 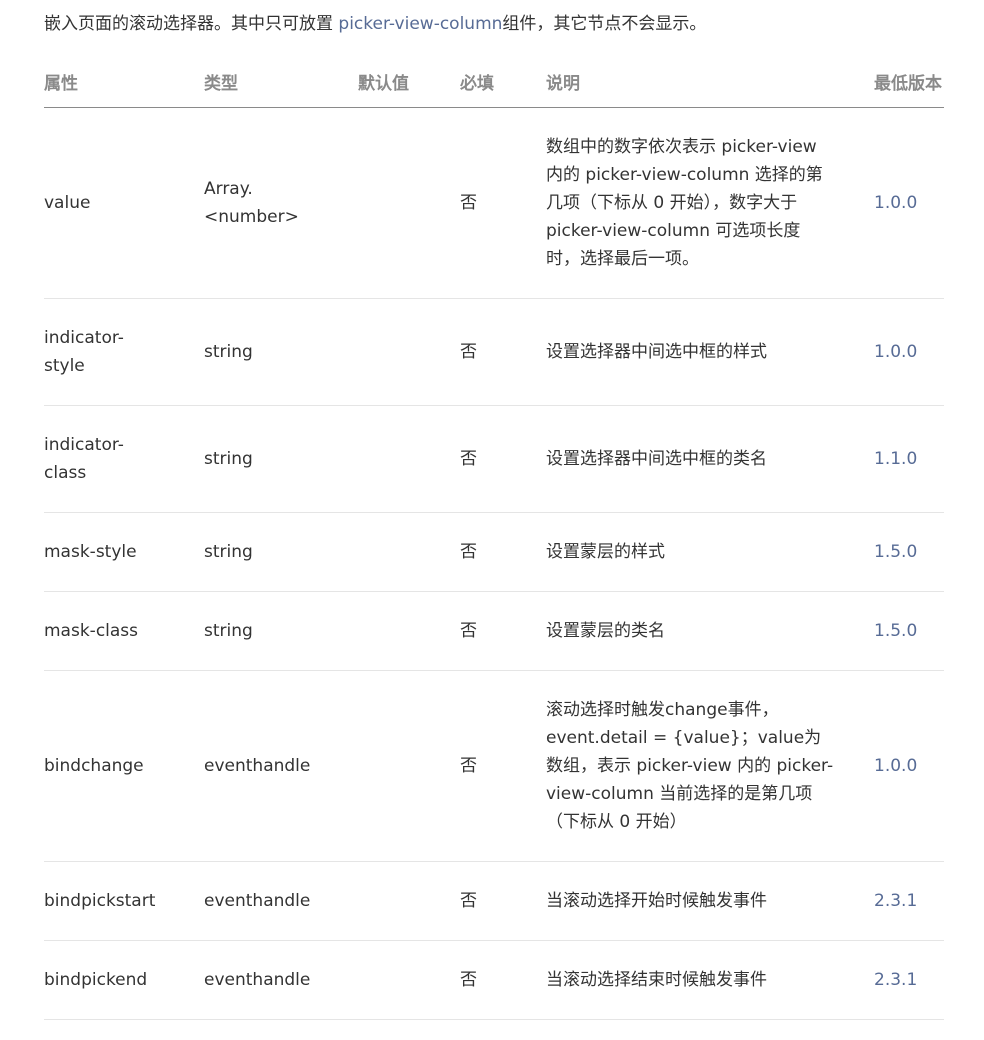 I want to click on cell-description: 当滚动选择结束时候触发事件, so click(x=710, y=980).